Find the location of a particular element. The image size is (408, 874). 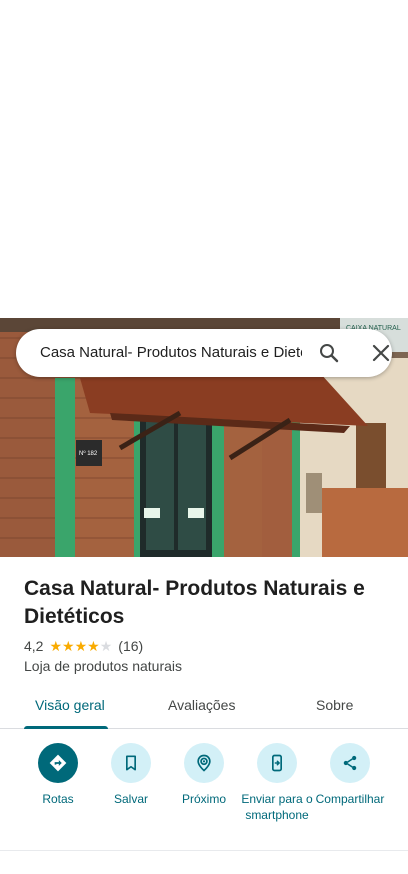

send-to-phone-button: Enviar para o smartphone is located at coordinates (277, 783).